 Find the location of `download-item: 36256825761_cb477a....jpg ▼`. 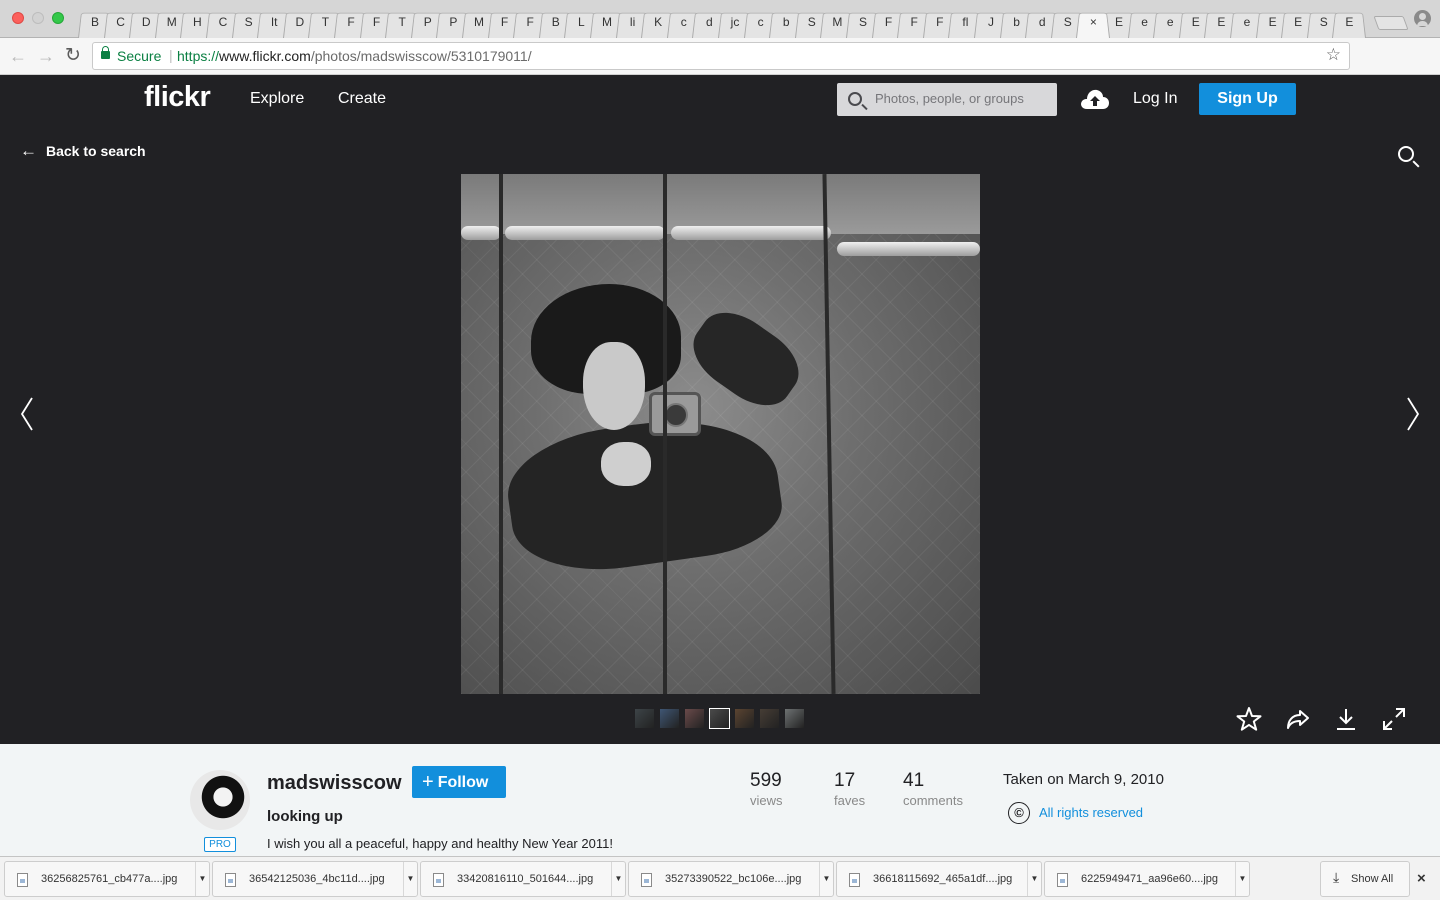

download-item: 36256825761_cb477a....jpg ▼ is located at coordinates (107, 879).